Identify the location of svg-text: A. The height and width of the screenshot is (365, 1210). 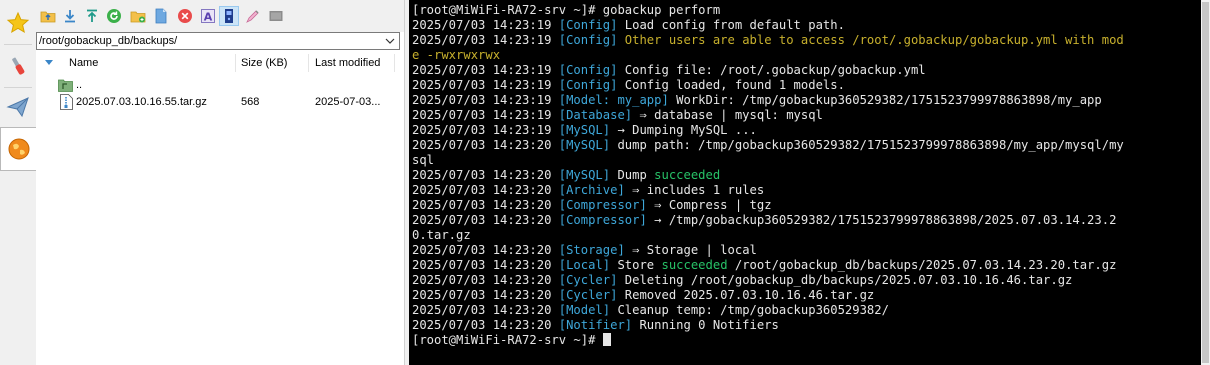
(208, 17).